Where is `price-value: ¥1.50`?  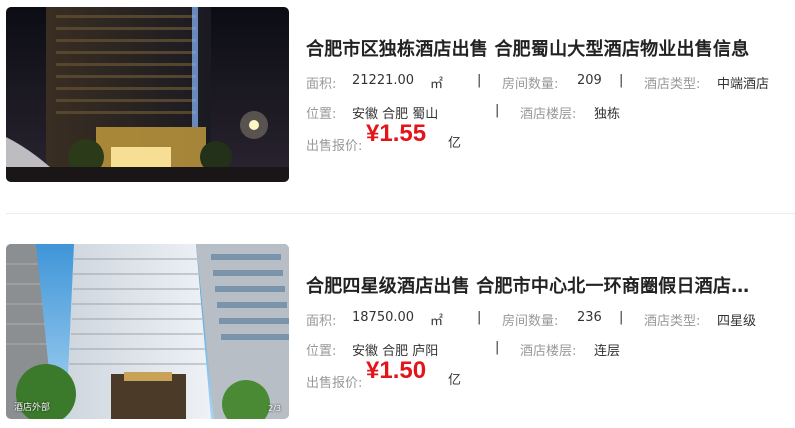
price-value: ¥1.50 is located at coordinates (396, 370).